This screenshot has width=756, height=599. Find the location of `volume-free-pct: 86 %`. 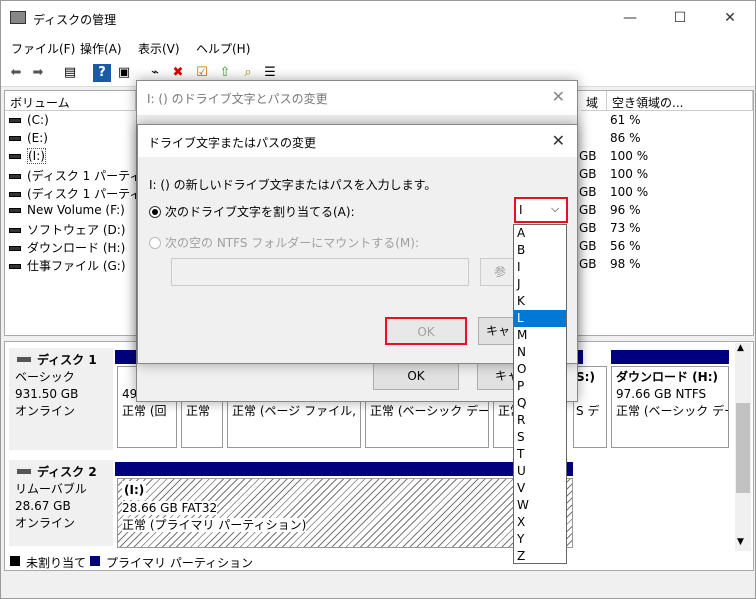

volume-free-pct: 86 % is located at coordinates (625, 138).